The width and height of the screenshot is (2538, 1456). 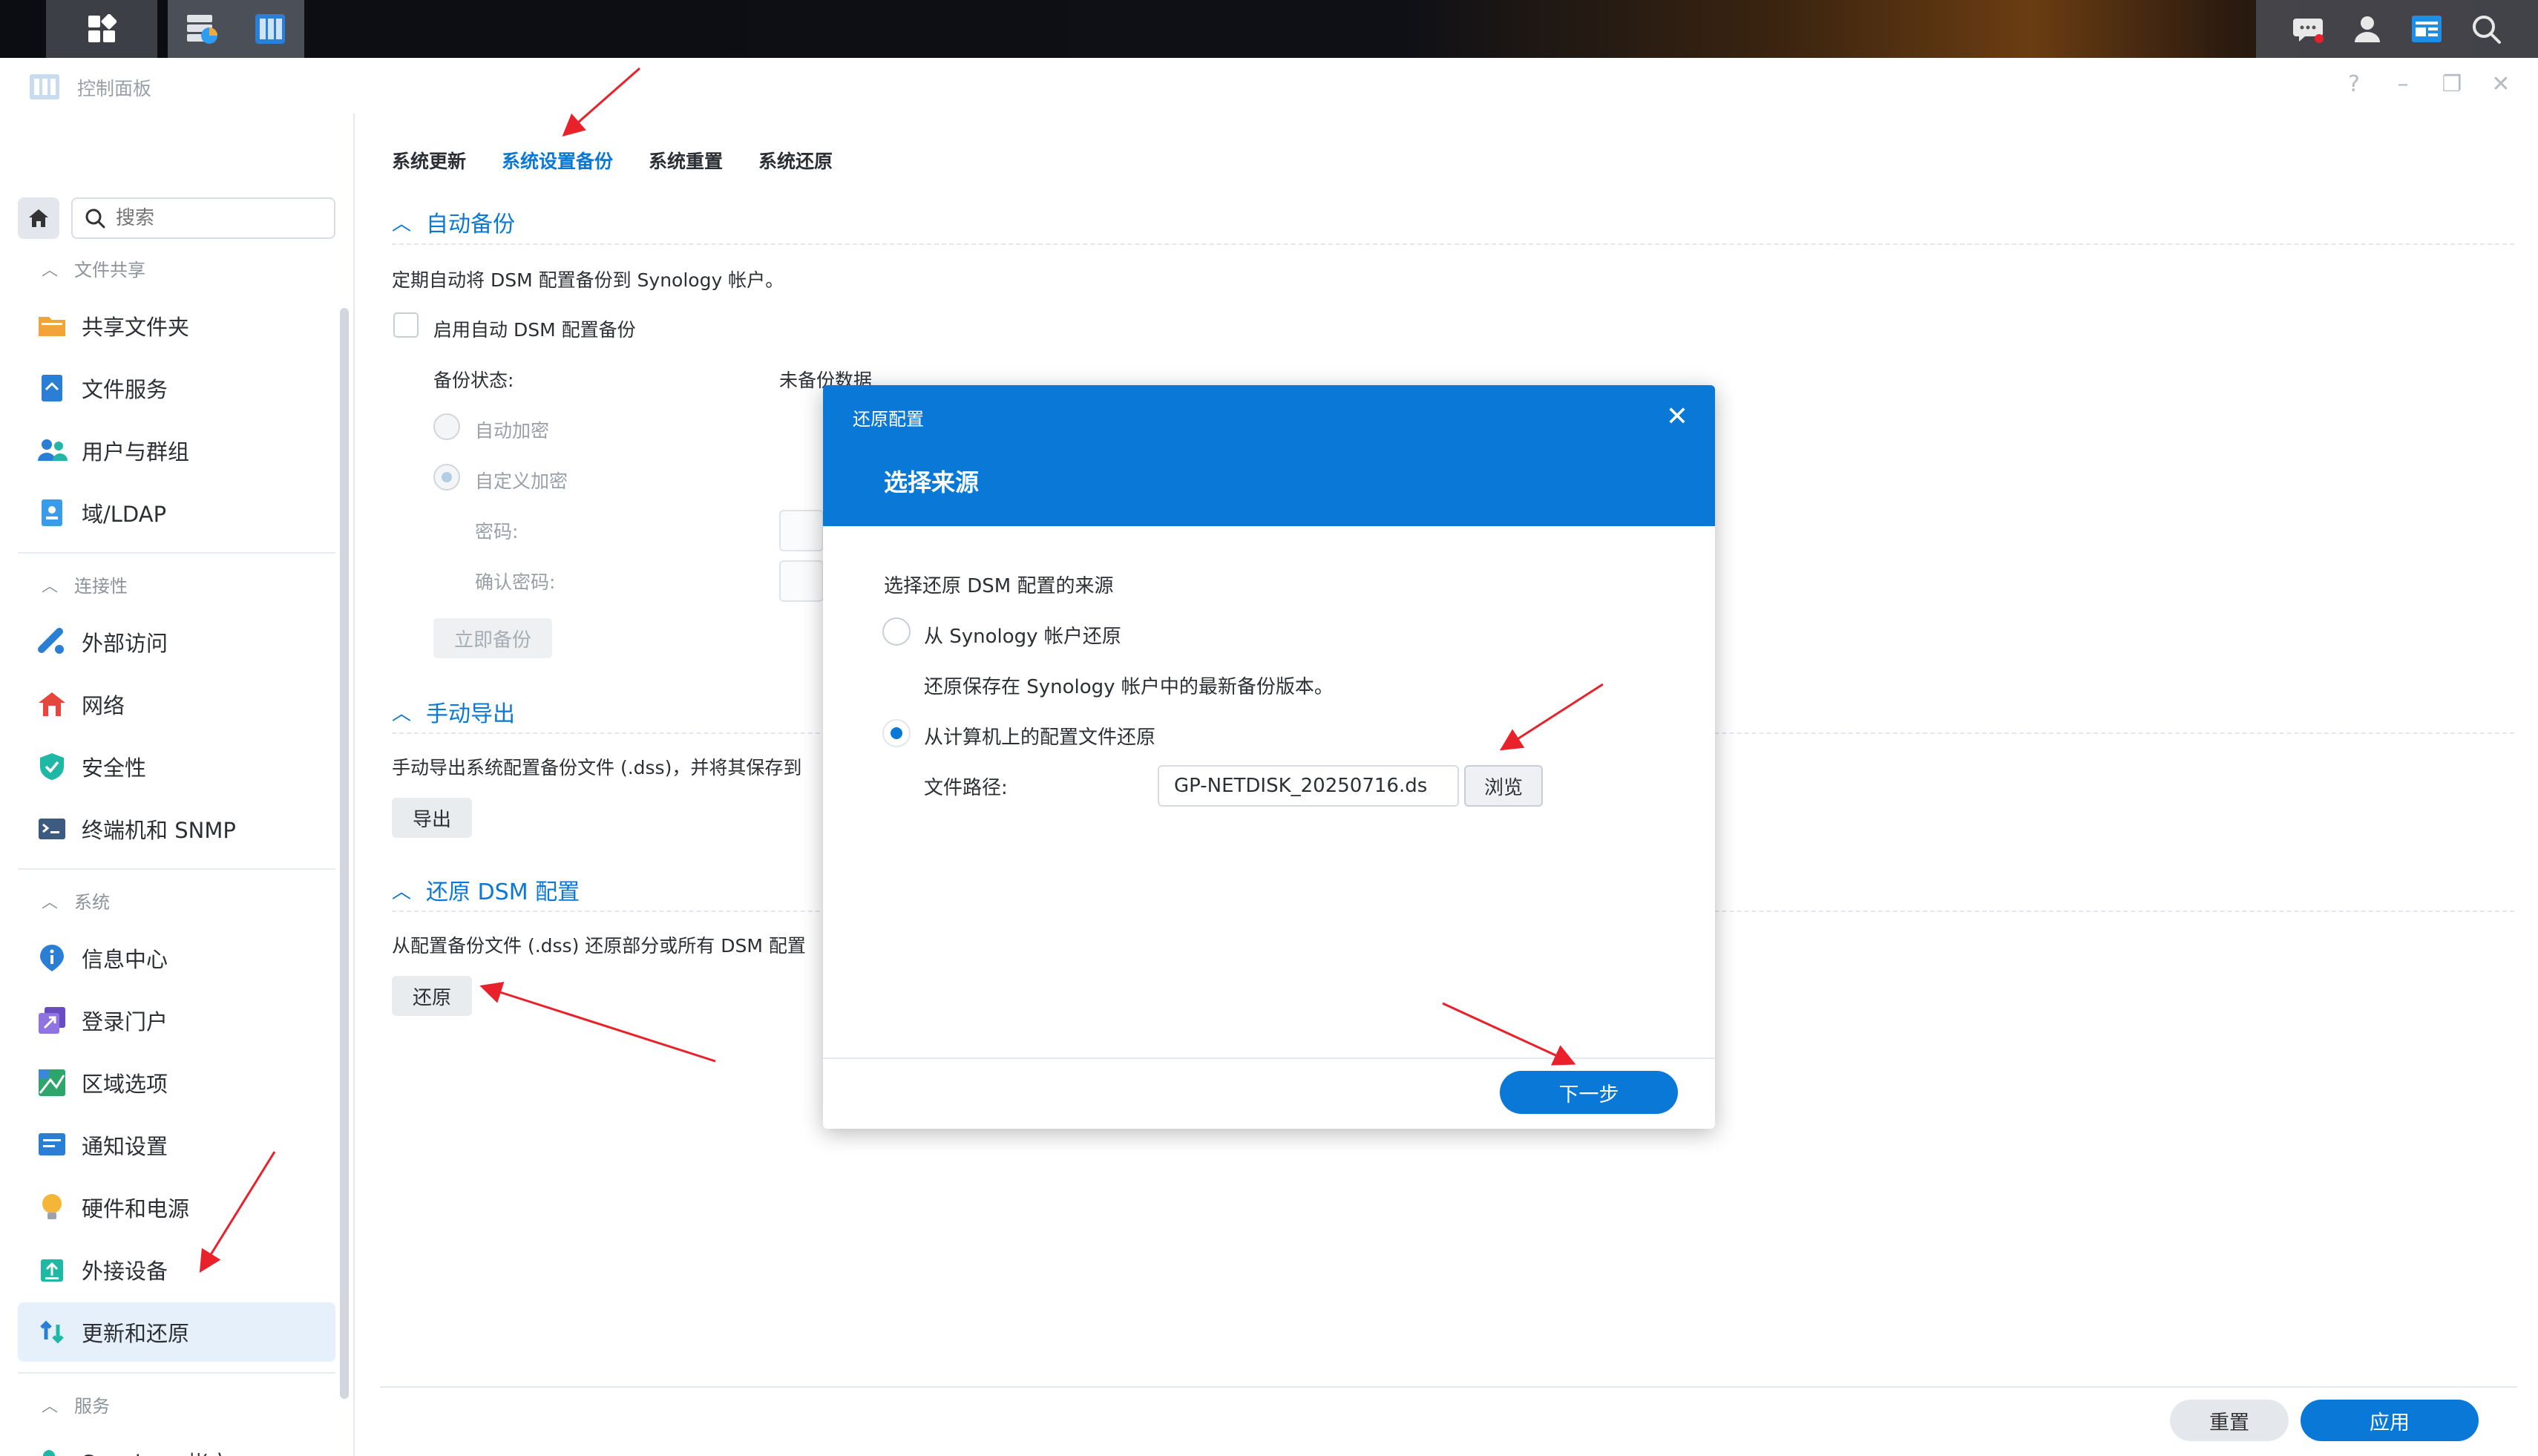 I want to click on sidebar-item-update-restore: 更新和还原, so click(x=176, y=1332).